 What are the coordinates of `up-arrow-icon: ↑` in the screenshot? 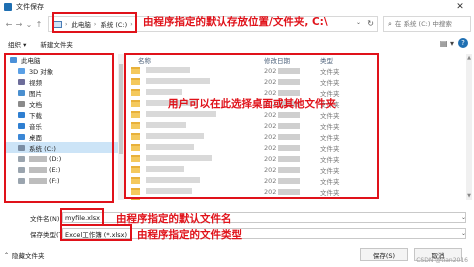 It's located at (39, 24).